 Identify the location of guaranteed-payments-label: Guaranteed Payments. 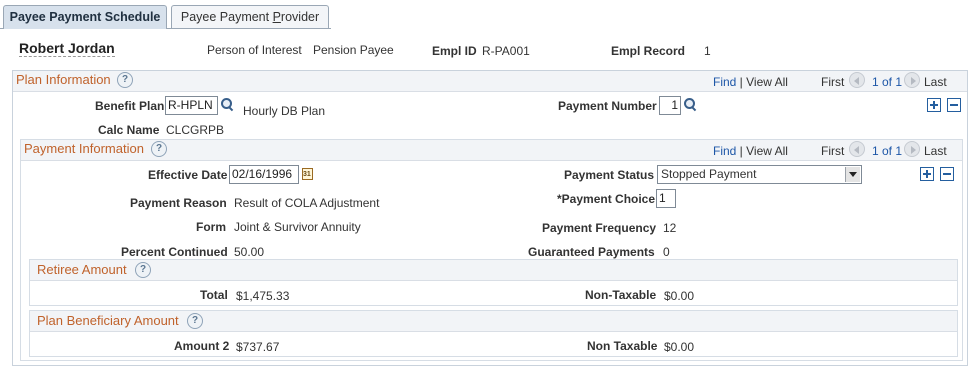
(591, 252).